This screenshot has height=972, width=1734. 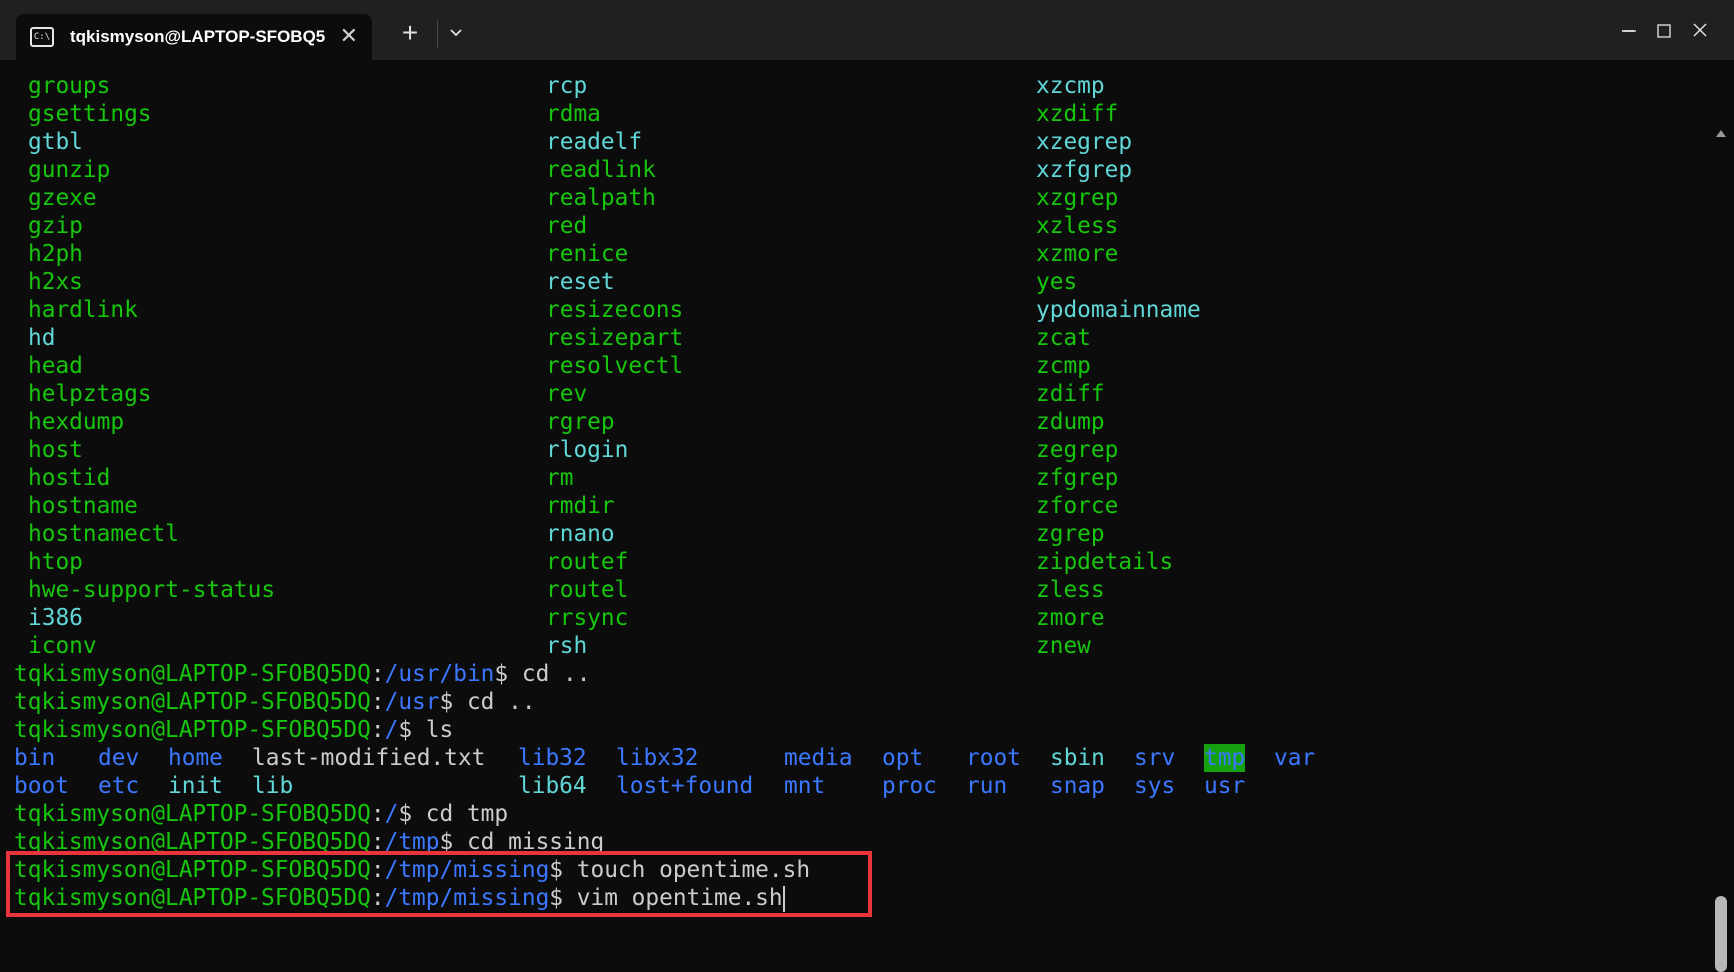 What do you see at coordinates (1077, 254) in the screenshot?
I see `listing-item: xzmore` at bounding box center [1077, 254].